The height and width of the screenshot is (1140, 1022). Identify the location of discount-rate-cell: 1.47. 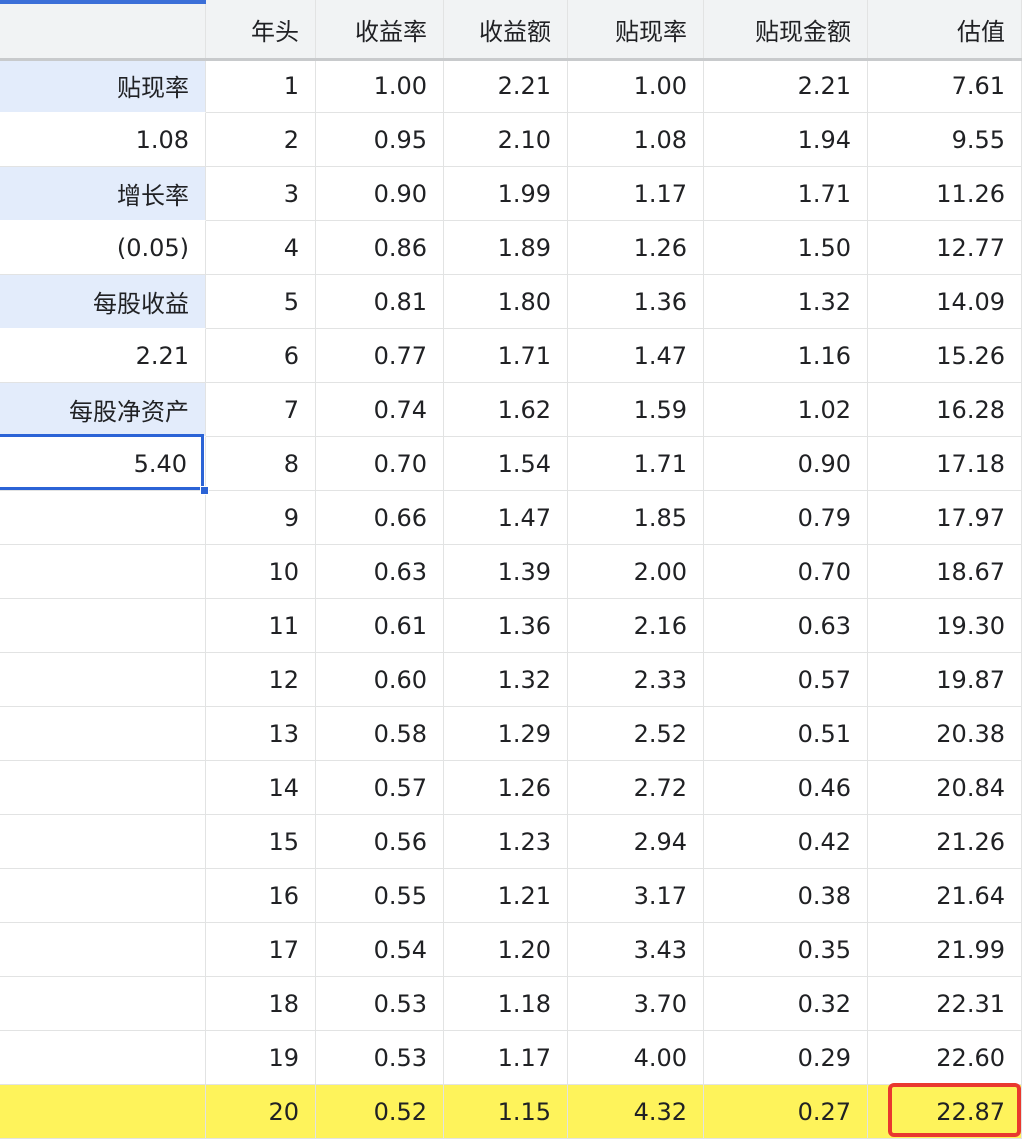
(636, 356).